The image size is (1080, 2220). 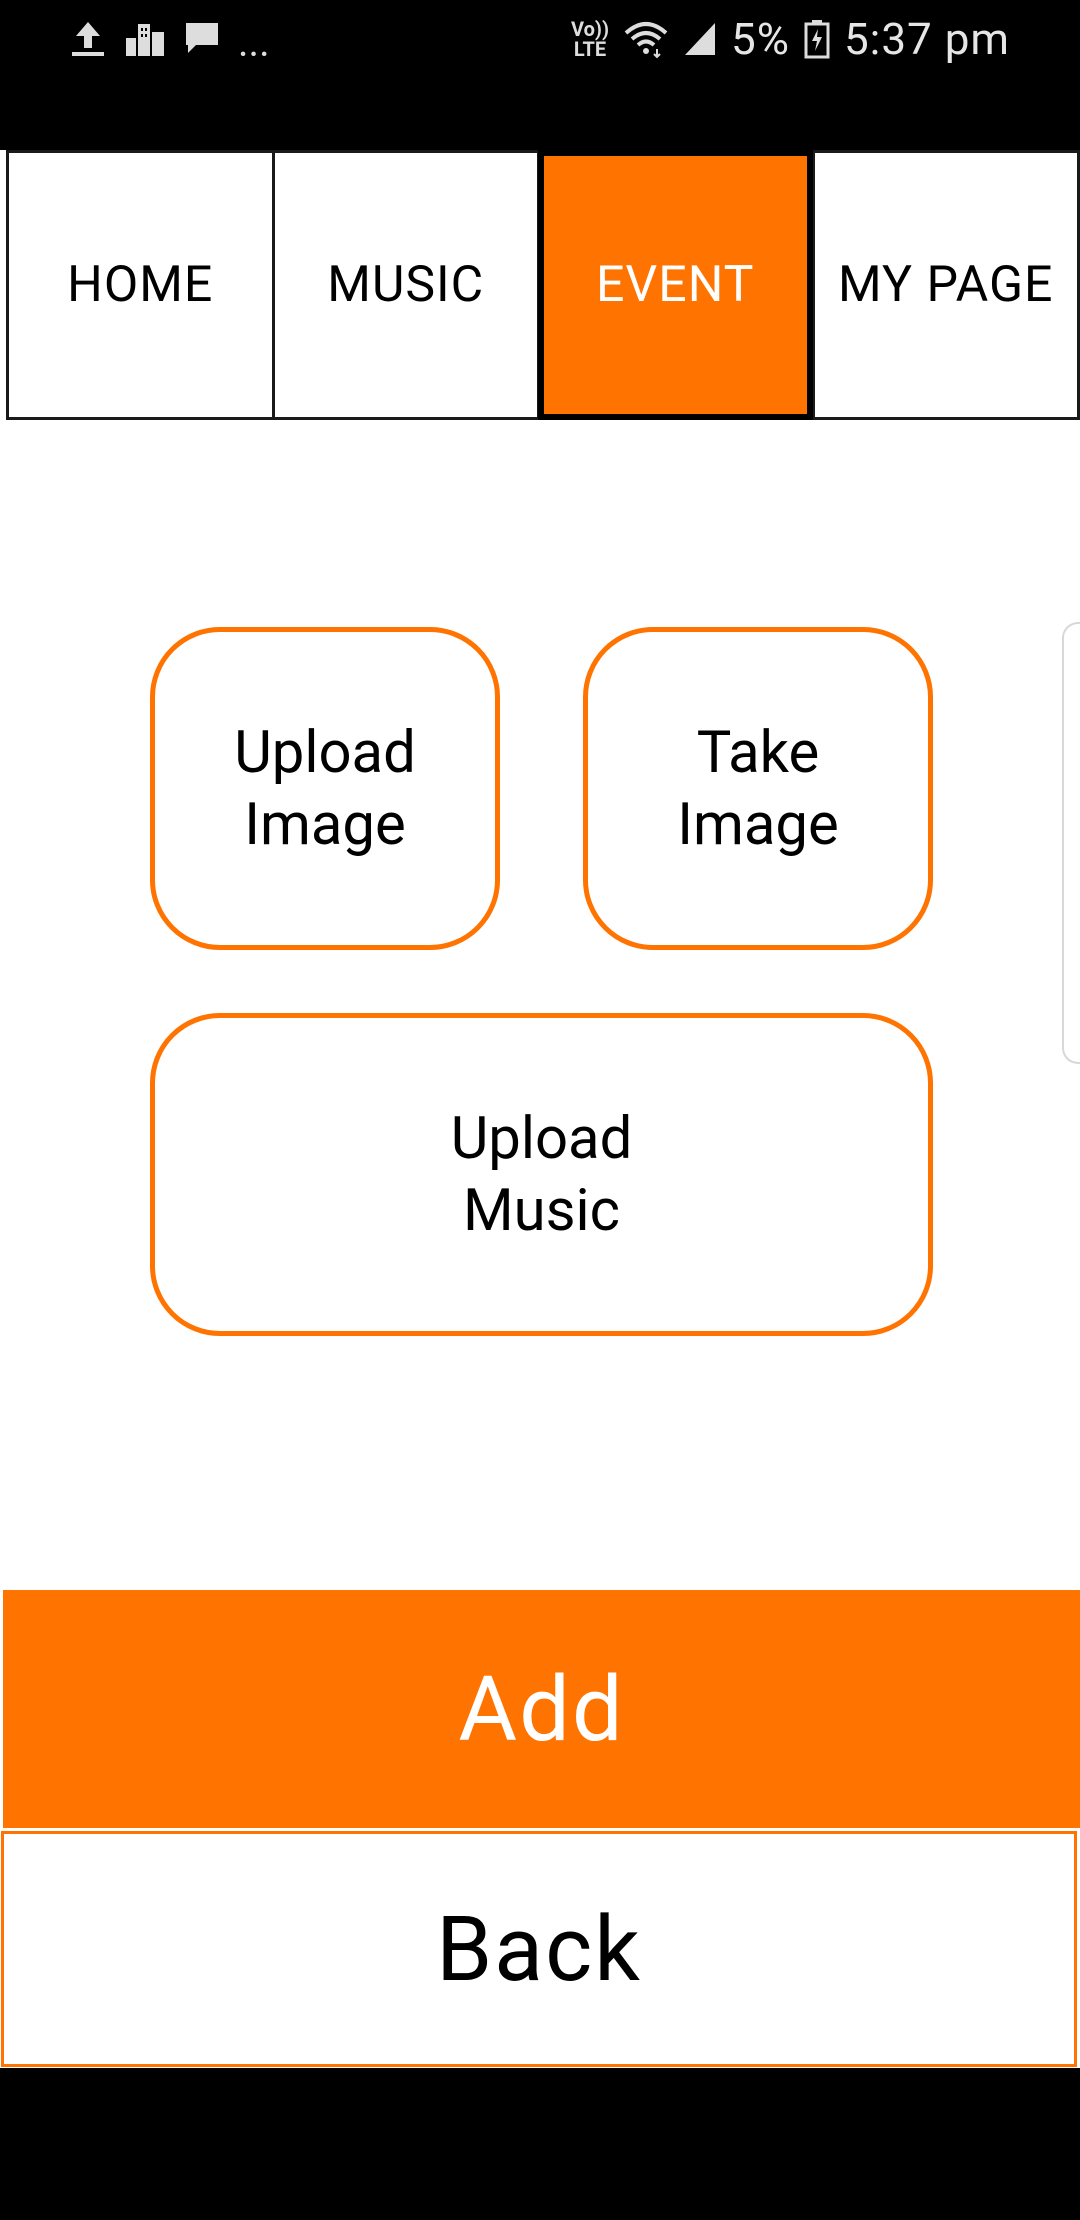 I want to click on tab-my-page-label: MY PAGE, so click(x=946, y=285).